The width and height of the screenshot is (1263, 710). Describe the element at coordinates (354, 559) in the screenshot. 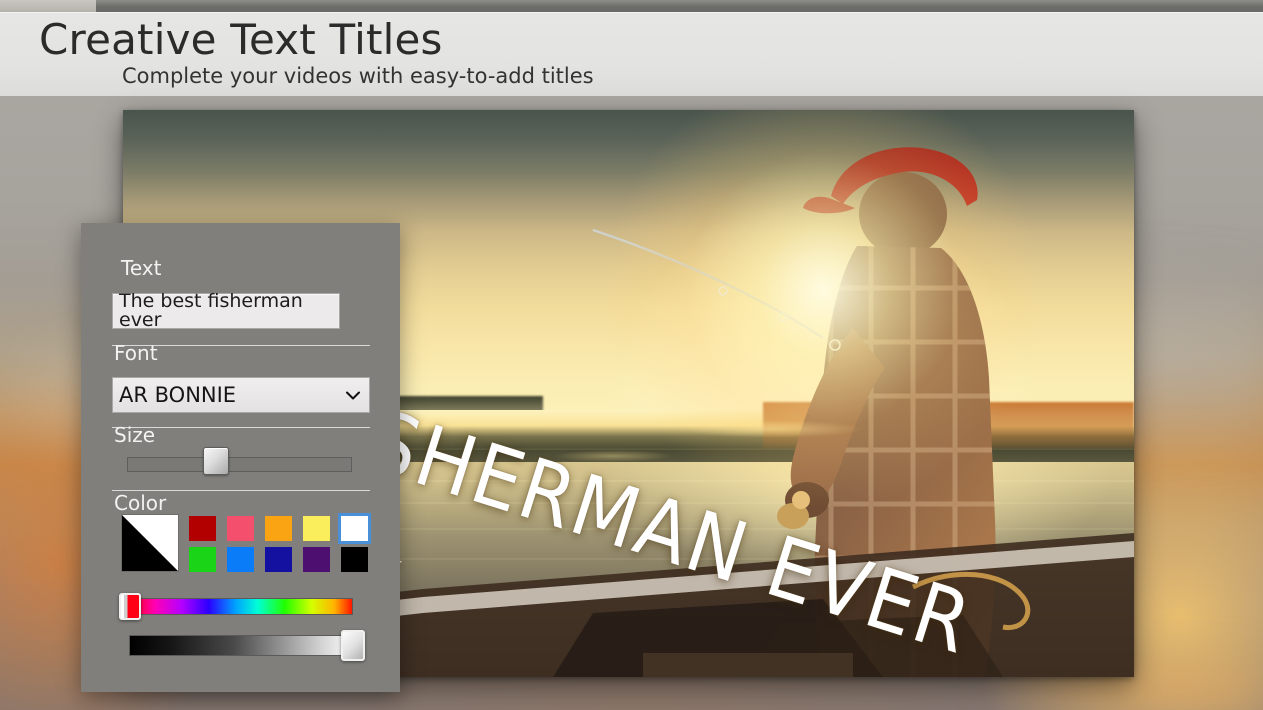

I see `color-swatch-black` at that location.